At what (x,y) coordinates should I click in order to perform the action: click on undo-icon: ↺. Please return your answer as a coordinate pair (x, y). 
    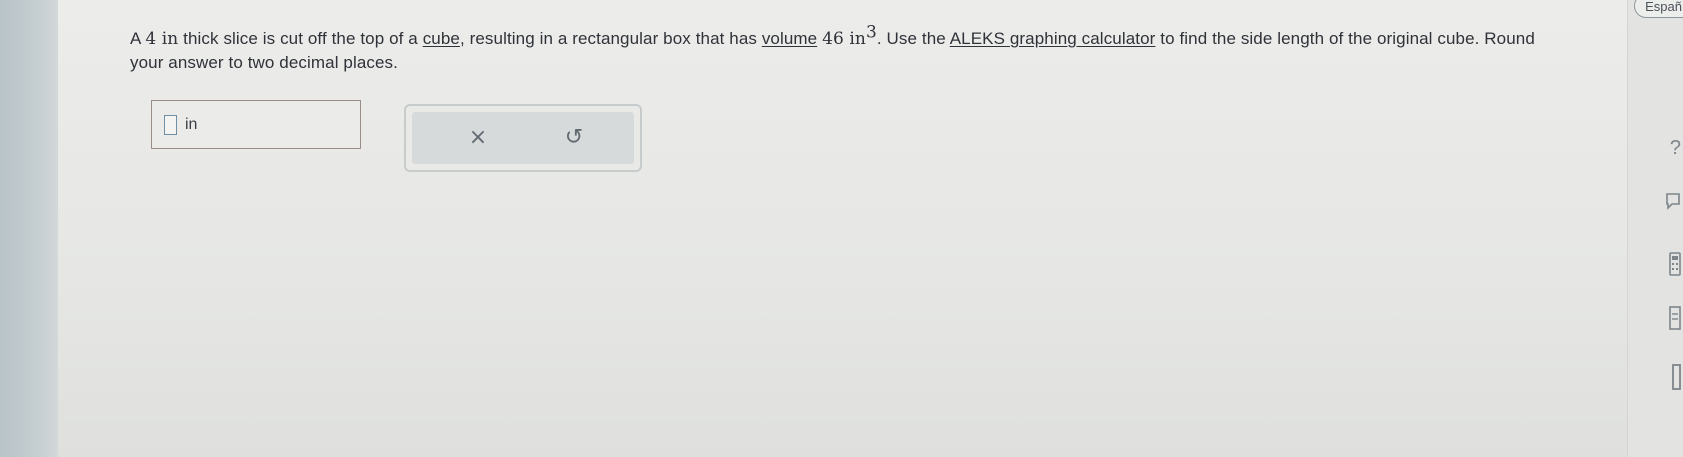
    Looking at the image, I should click on (574, 137).